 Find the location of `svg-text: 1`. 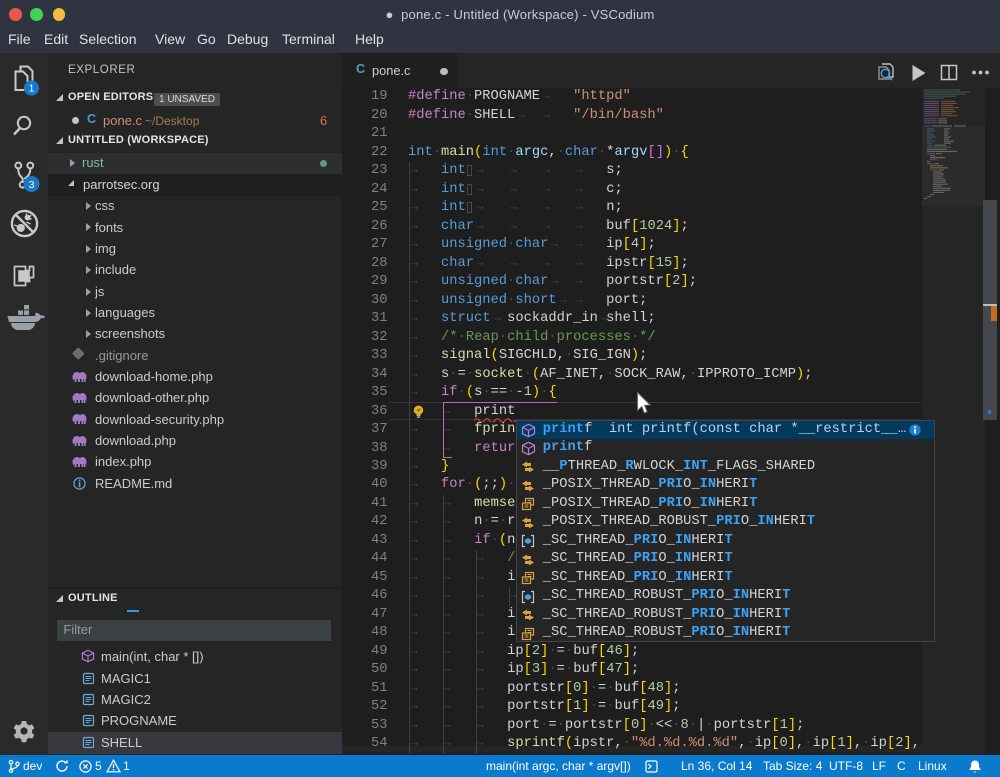

svg-text: 1 is located at coordinates (32, 89).